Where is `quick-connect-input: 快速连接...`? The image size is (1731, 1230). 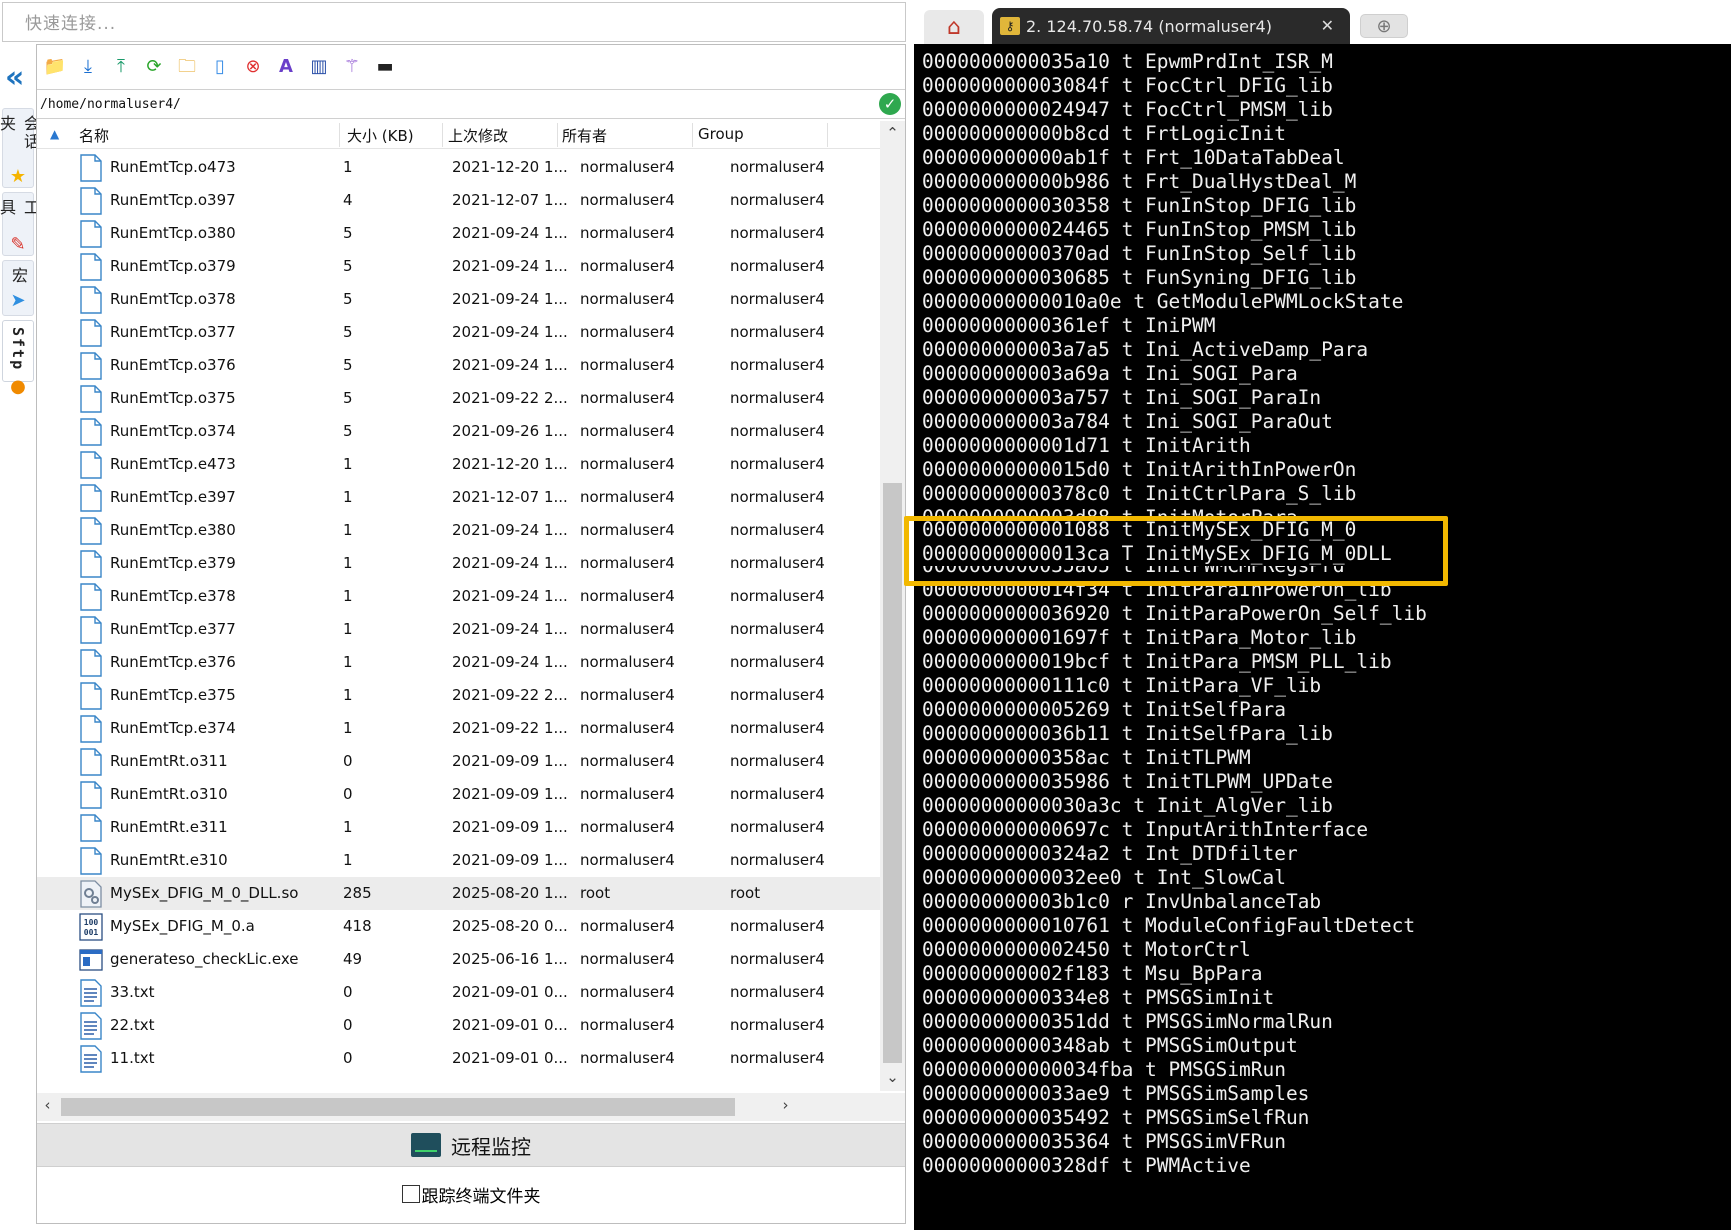 quick-connect-input: 快速连接... is located at coordinates (454, 22).